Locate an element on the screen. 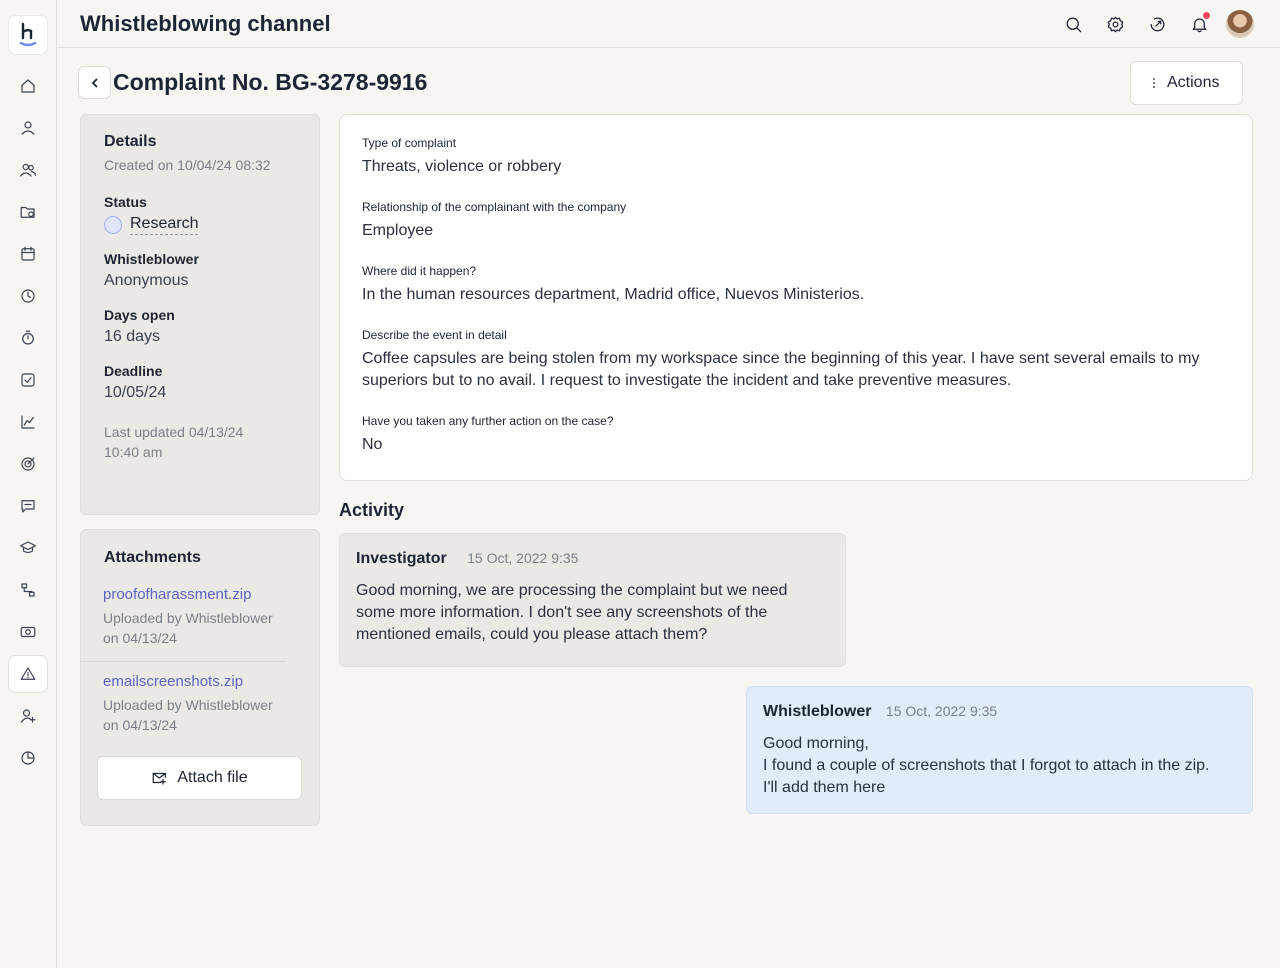 This screenshot has height=968, width=1280. nav-reports is located at coordinates (28, 758).